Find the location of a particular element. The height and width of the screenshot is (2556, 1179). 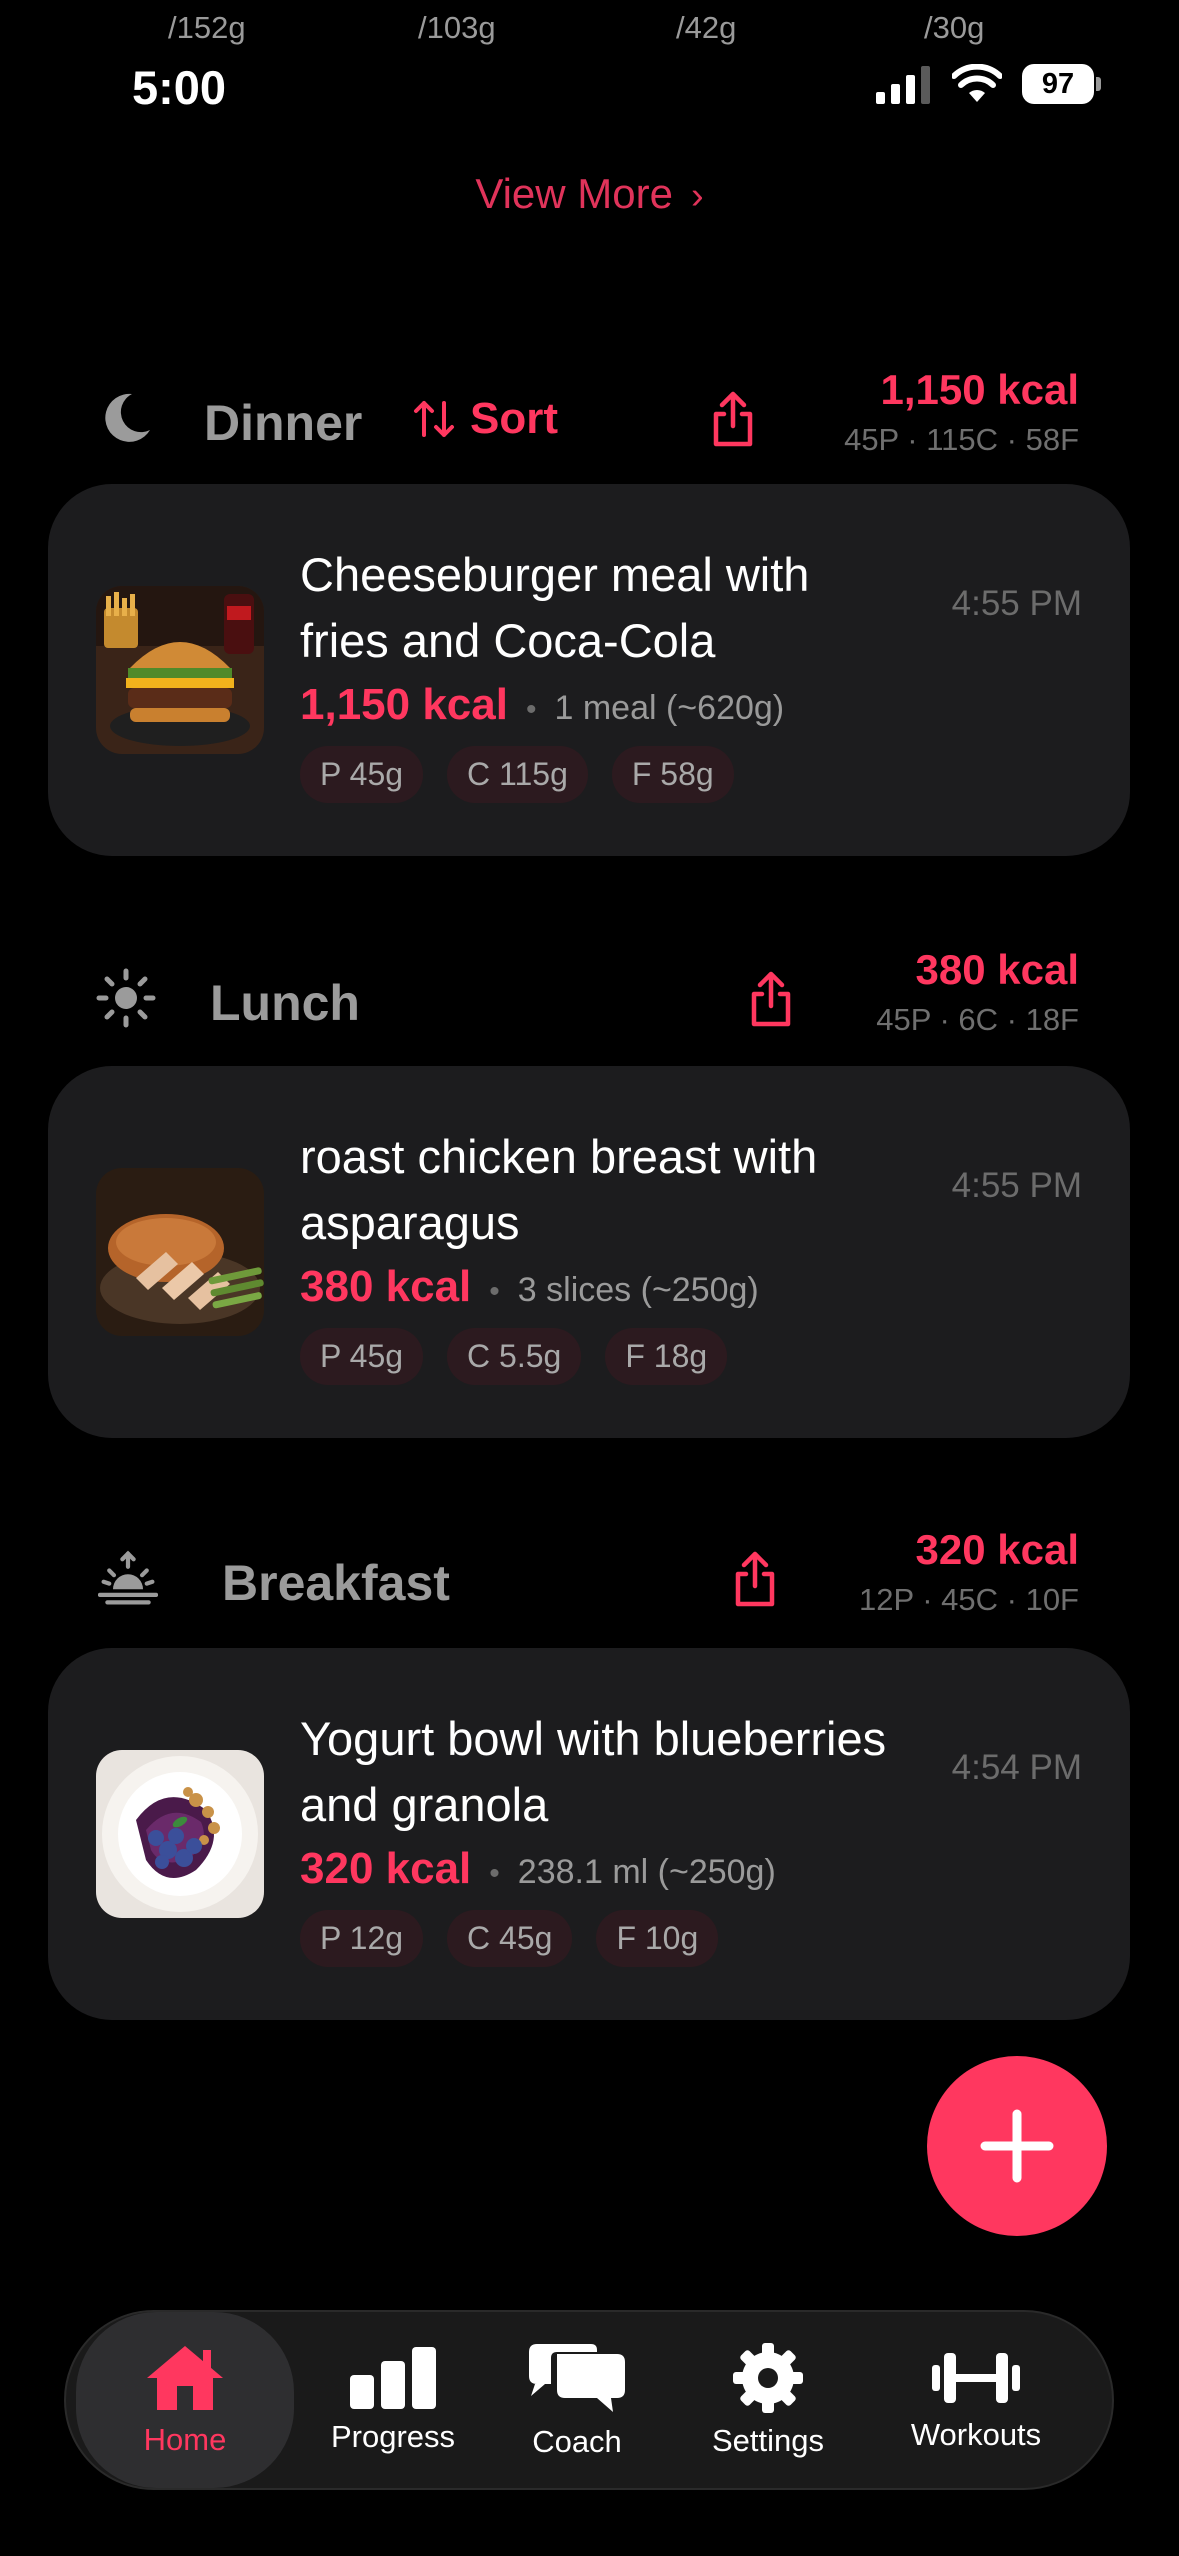

breakfast-meal-kcal: 320 kcal is located at coordinates (386, 1868).